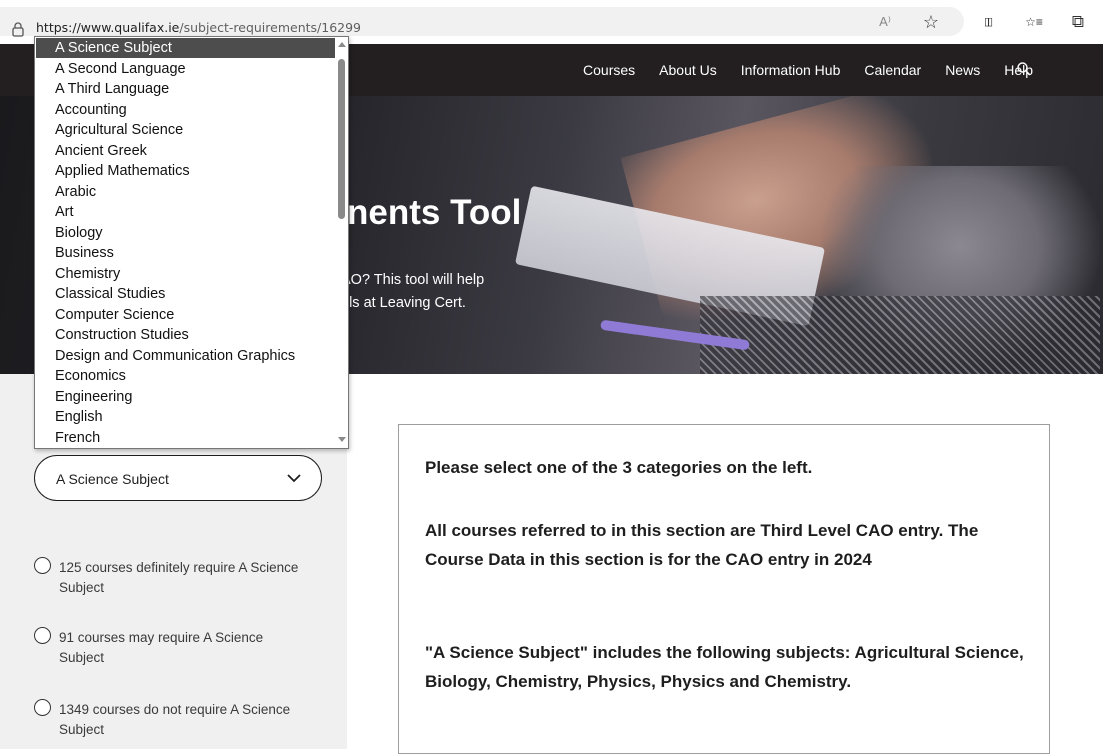  I want to click on dropdown-option: Classical Studies, so click(186, 294).